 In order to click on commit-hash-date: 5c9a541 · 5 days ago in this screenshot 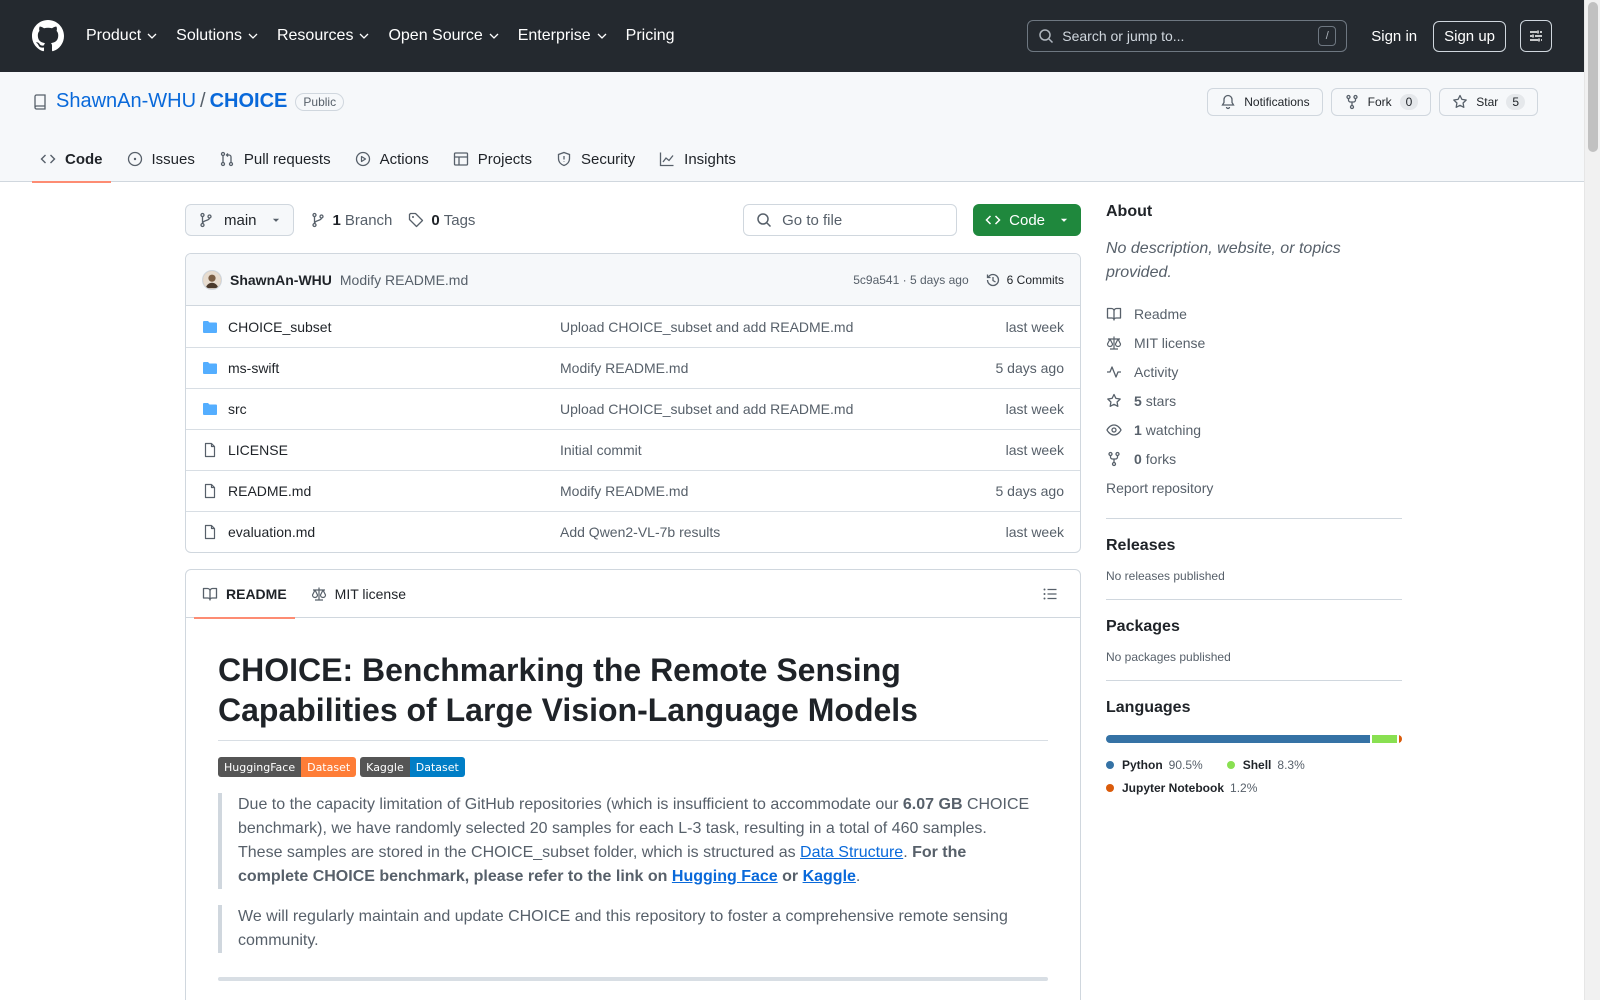, I will do `click(910, 280)`.